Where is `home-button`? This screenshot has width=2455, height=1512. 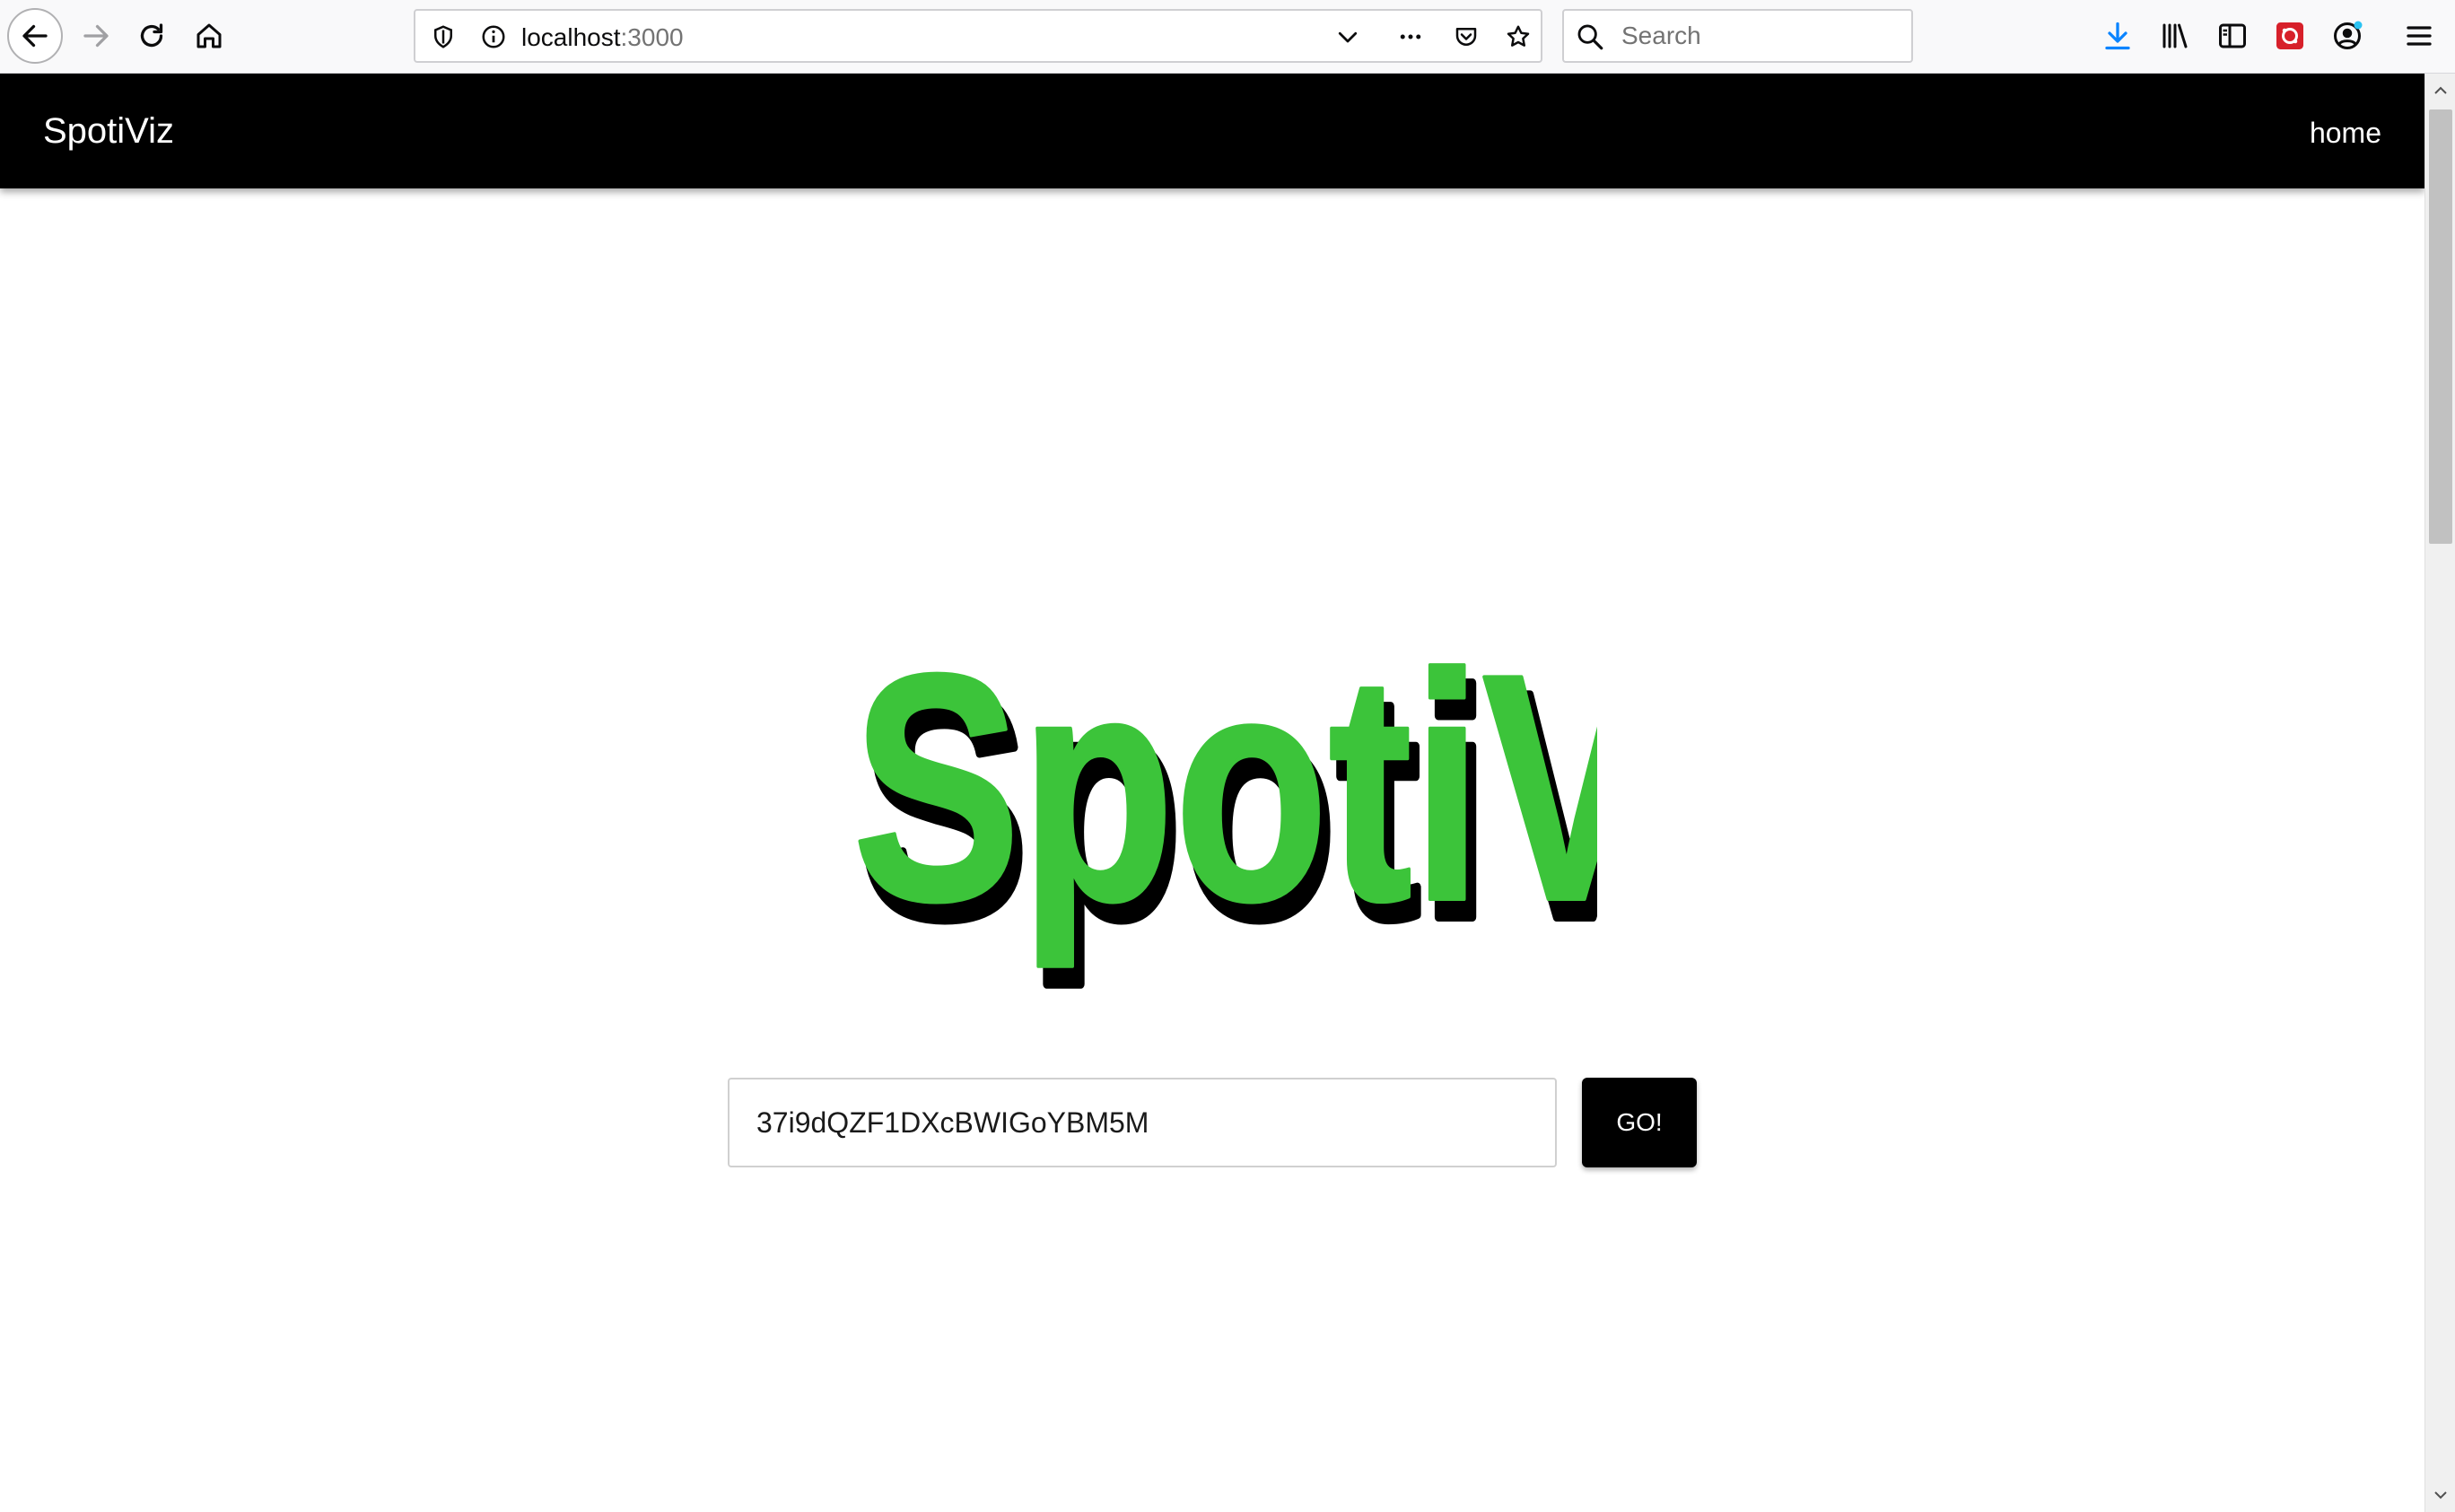 home-button is located at coordinates (209, 36).